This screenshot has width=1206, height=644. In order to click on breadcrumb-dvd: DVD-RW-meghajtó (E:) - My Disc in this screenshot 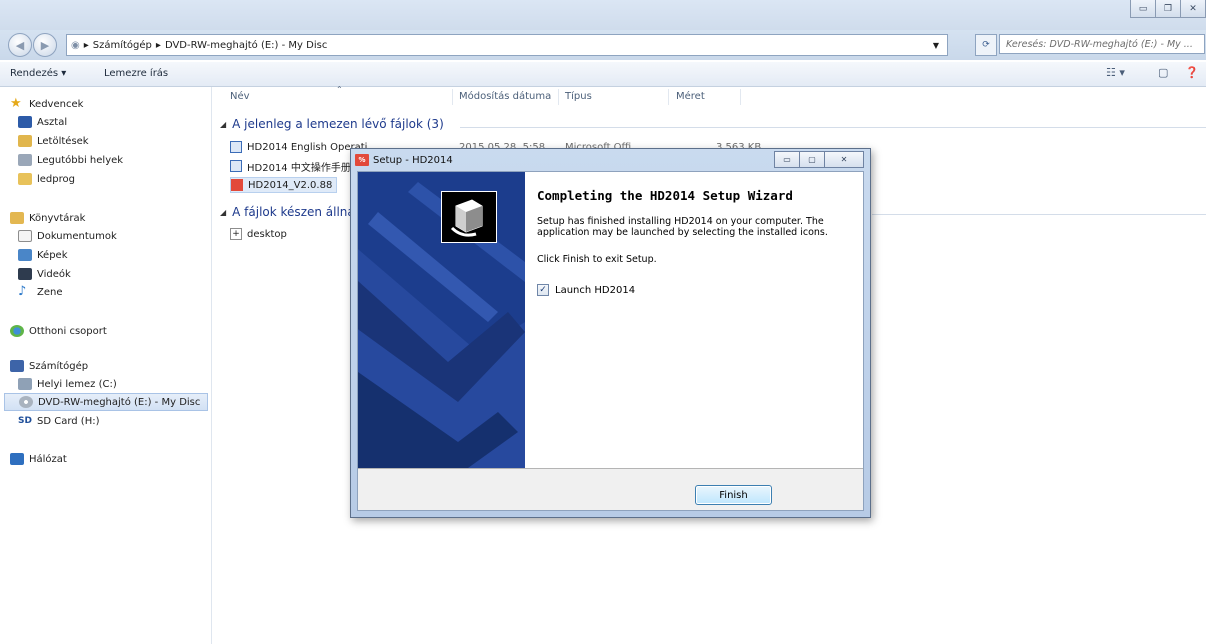, I will do `click(246, 45)`.